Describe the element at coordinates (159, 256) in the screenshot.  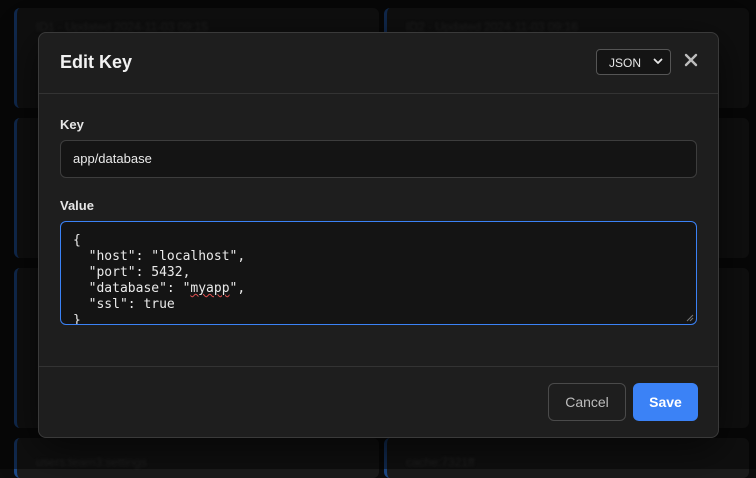
I see `code-line: "host": "localhost",` at that location.